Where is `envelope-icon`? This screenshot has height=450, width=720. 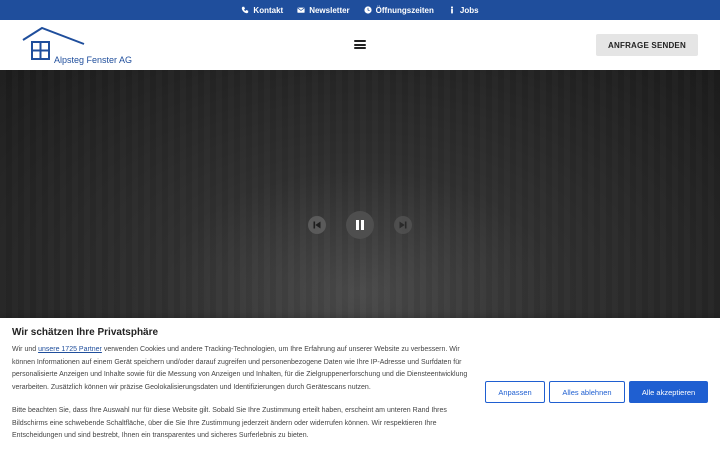 envelope-icon is located at coordinates (301, 10).